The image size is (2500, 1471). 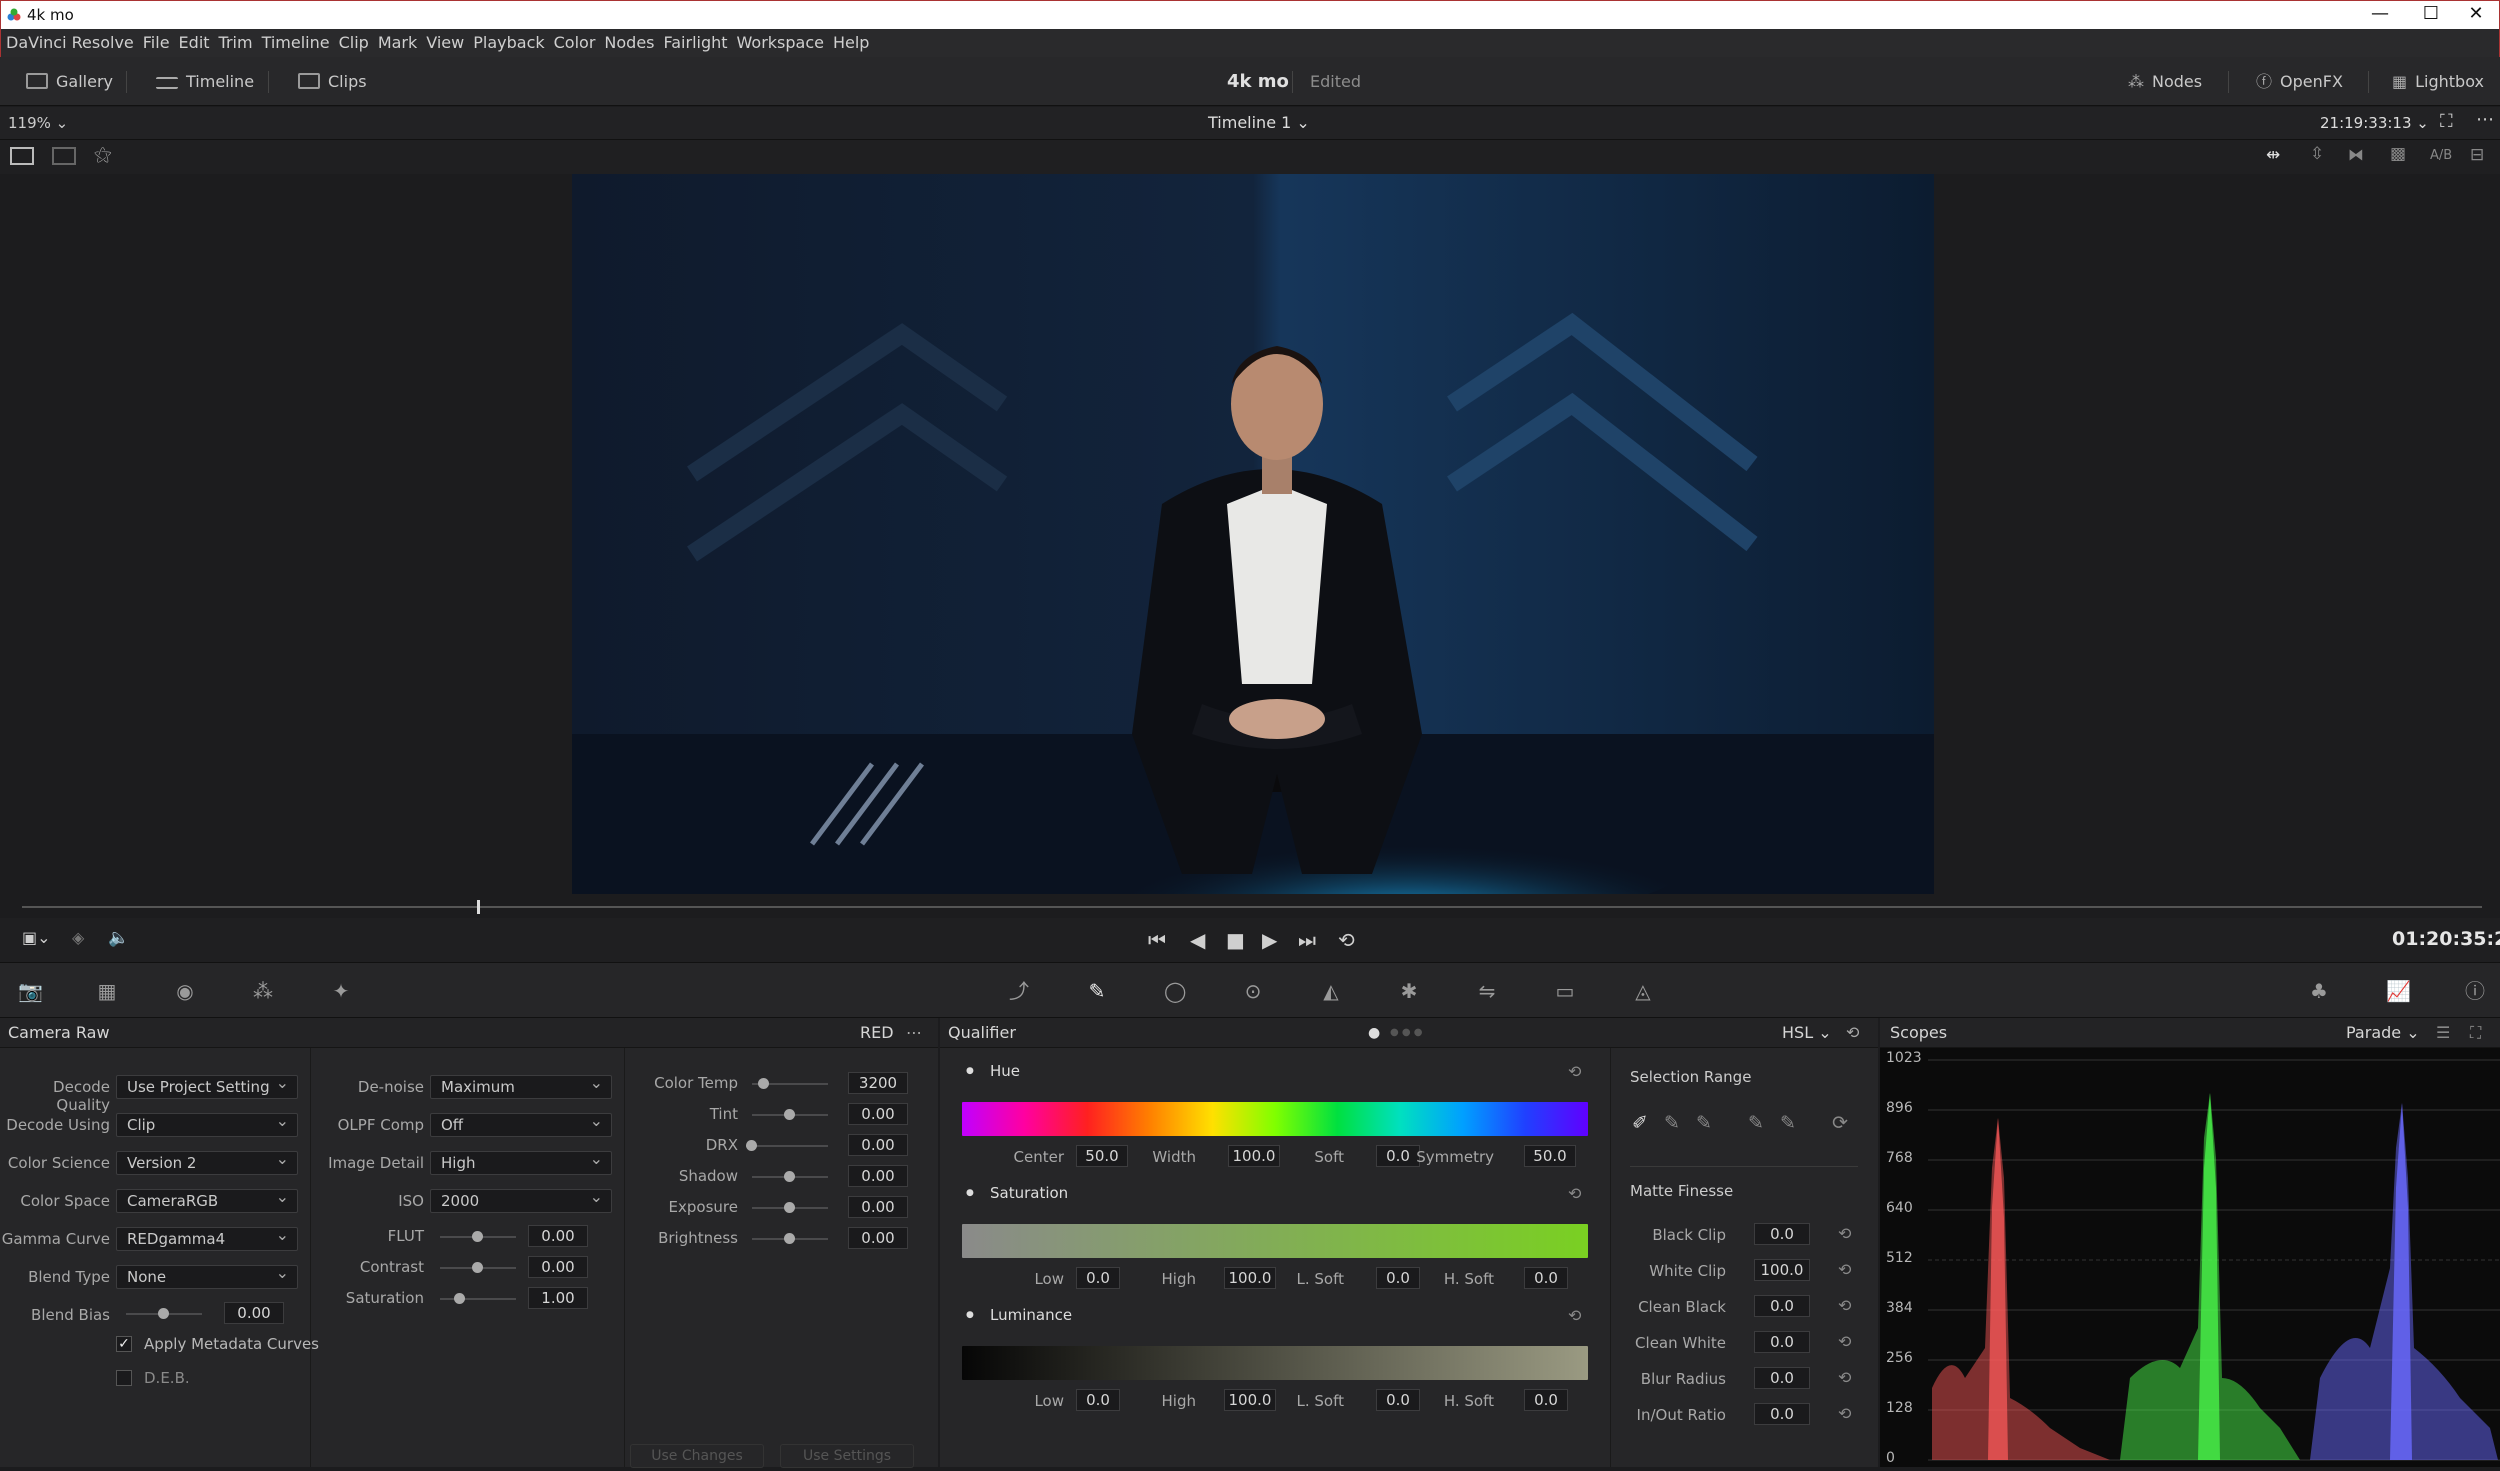 I want to click on qualifier-tab-icon: ✎, so click(x=1097, y=991).